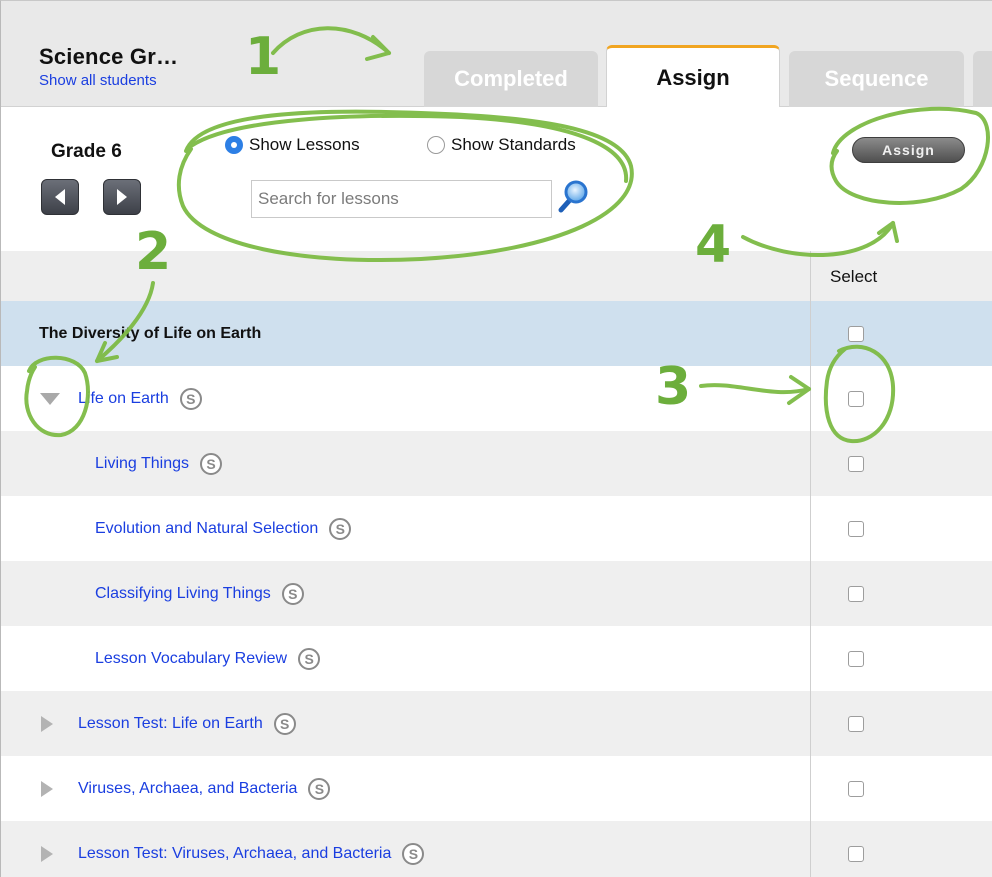  I want to click on search-lessons-input, so click(401, 199).